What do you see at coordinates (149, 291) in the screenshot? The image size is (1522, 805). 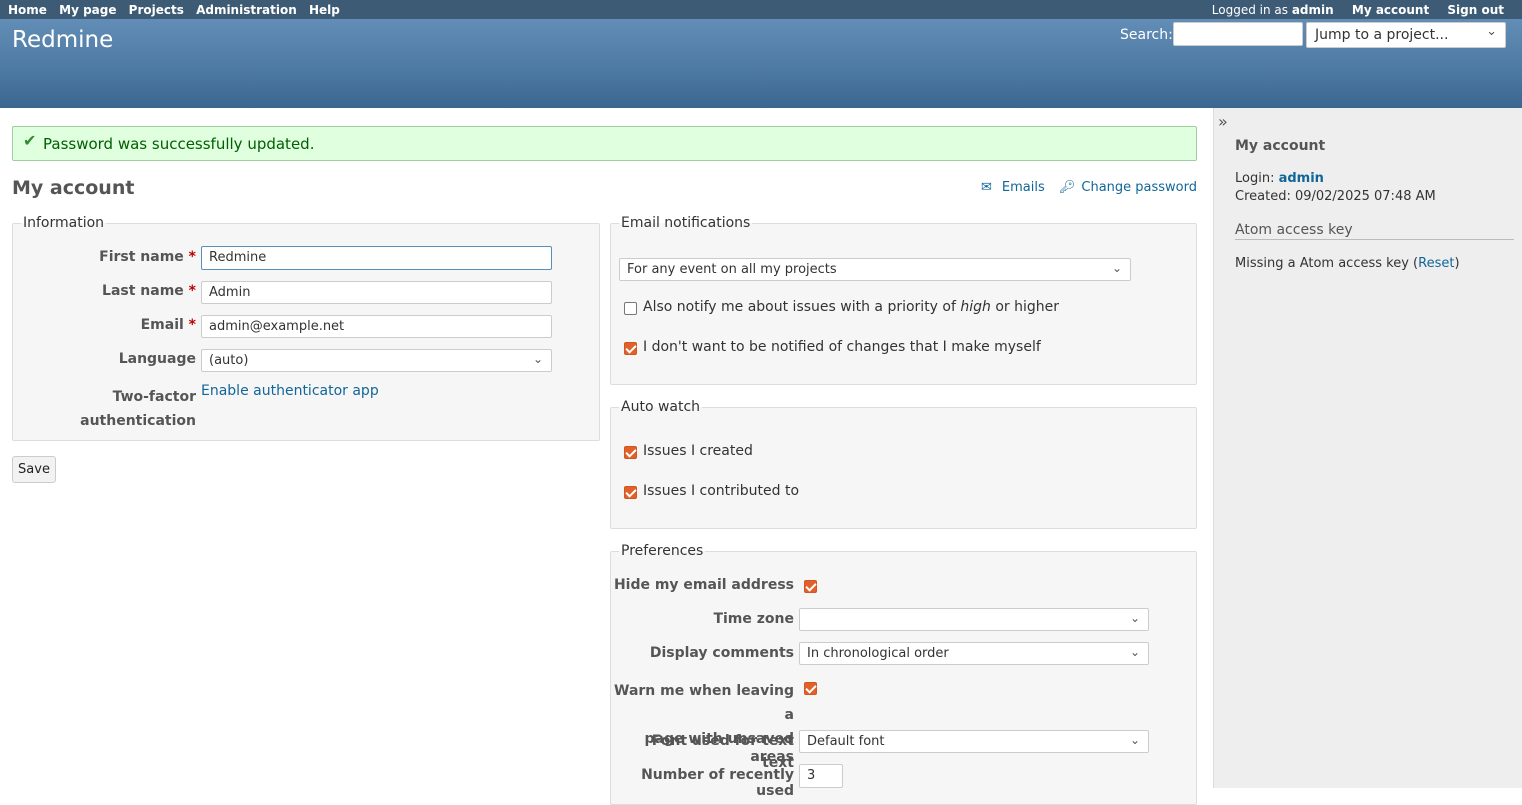 I see `last-name-label: Last name *` at bounding box center [149, 291].